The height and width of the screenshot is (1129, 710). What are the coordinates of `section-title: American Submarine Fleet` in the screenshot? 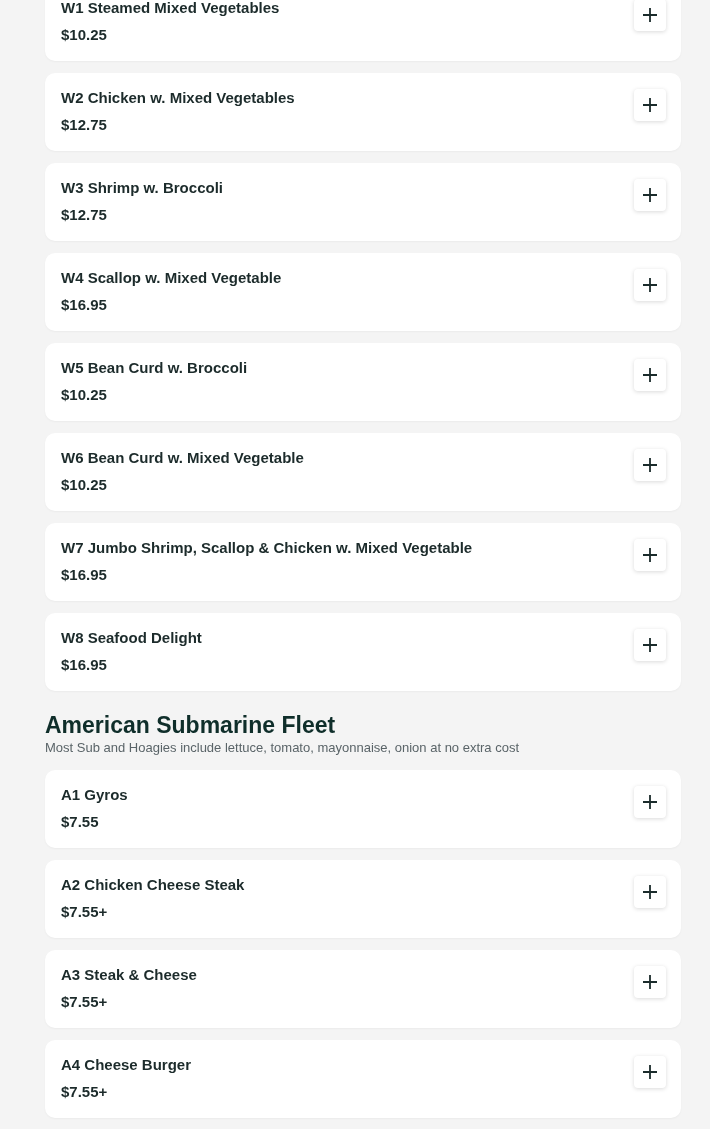 It's located at (191, 725).